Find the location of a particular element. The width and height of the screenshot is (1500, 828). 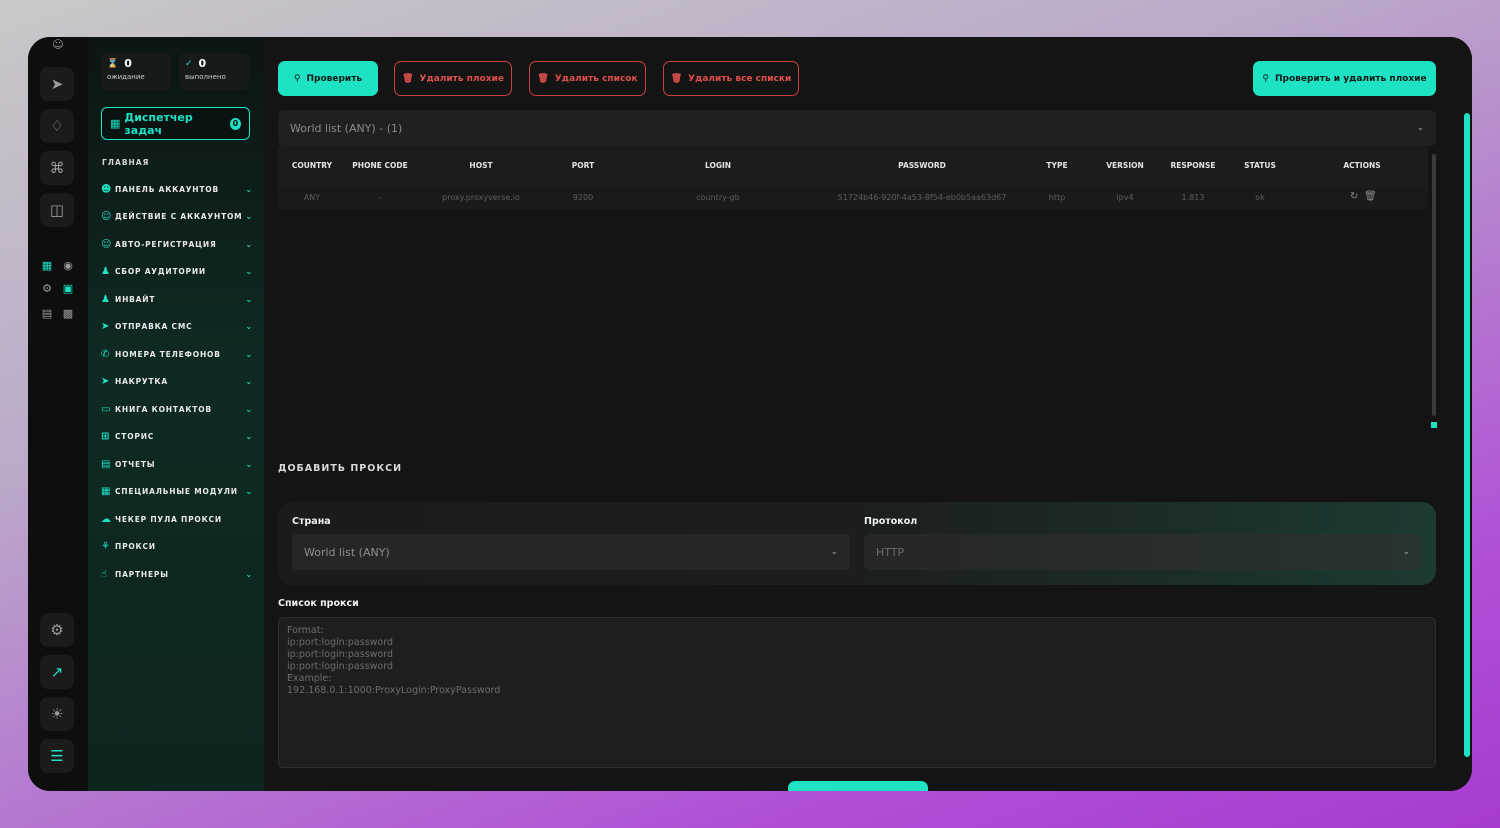

rail-sliders-button: ☰ is located at coordinates (57, 756).